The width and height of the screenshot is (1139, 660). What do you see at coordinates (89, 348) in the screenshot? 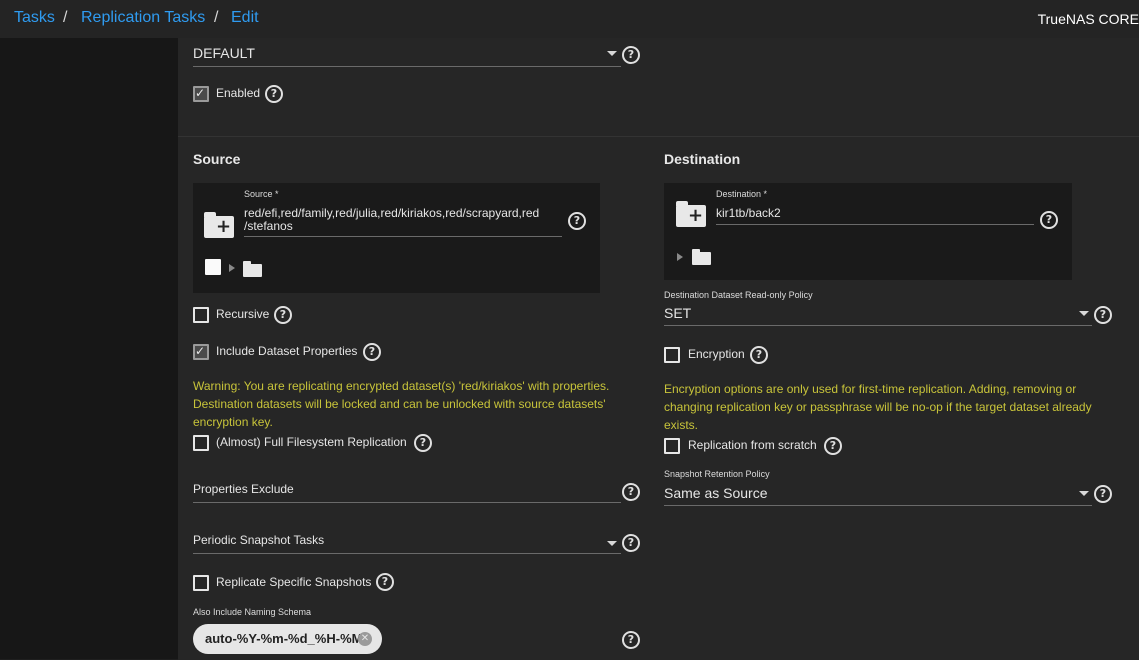
I see `sidebar` at bounding box center [89, 348].